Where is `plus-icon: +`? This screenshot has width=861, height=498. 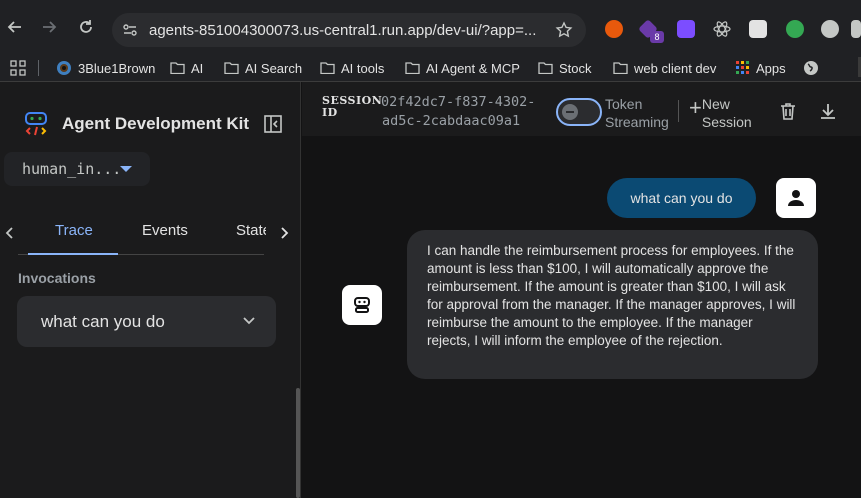
plus-icon: + is located at coordinates (695, 107).